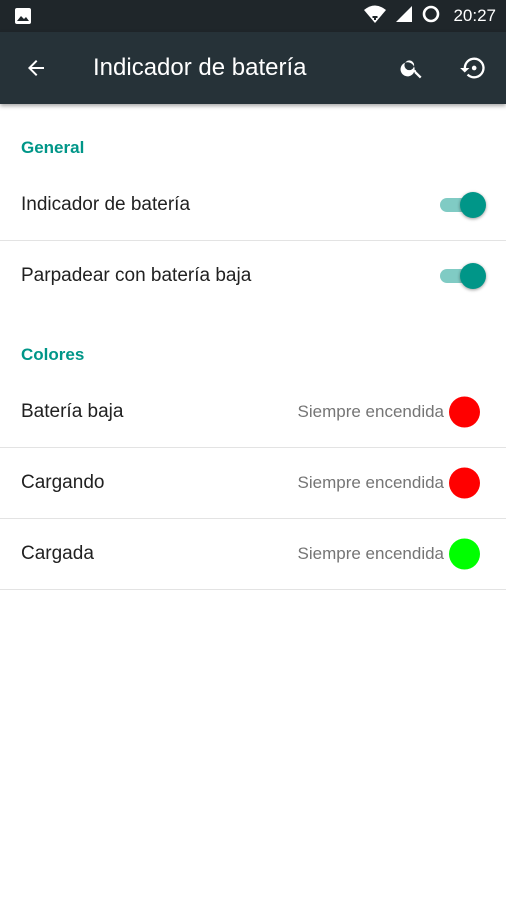 This screenshot has width=506, height=899. What do you see at coordinates (106, 204) in the screenshot?
I see `pref-label: Indicador de batería` at bounding box center [106, 204].